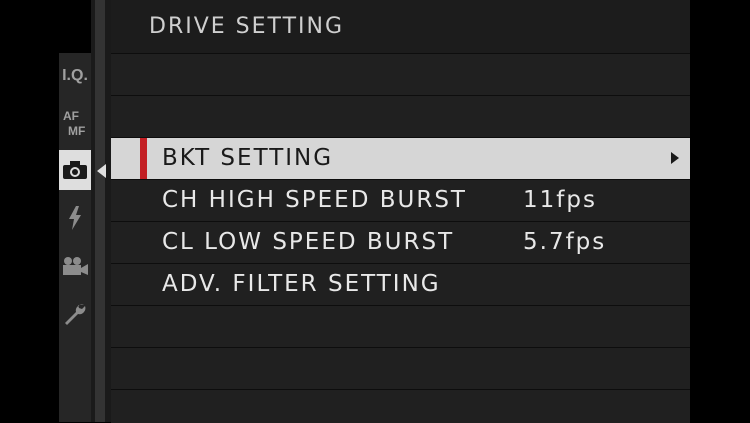 This screenshot has height=423, width=750. What do you see at coordinates (101, 171) in the screenshot?
I see `active-tab-pointer-icon` at bounding box center [101, 171].